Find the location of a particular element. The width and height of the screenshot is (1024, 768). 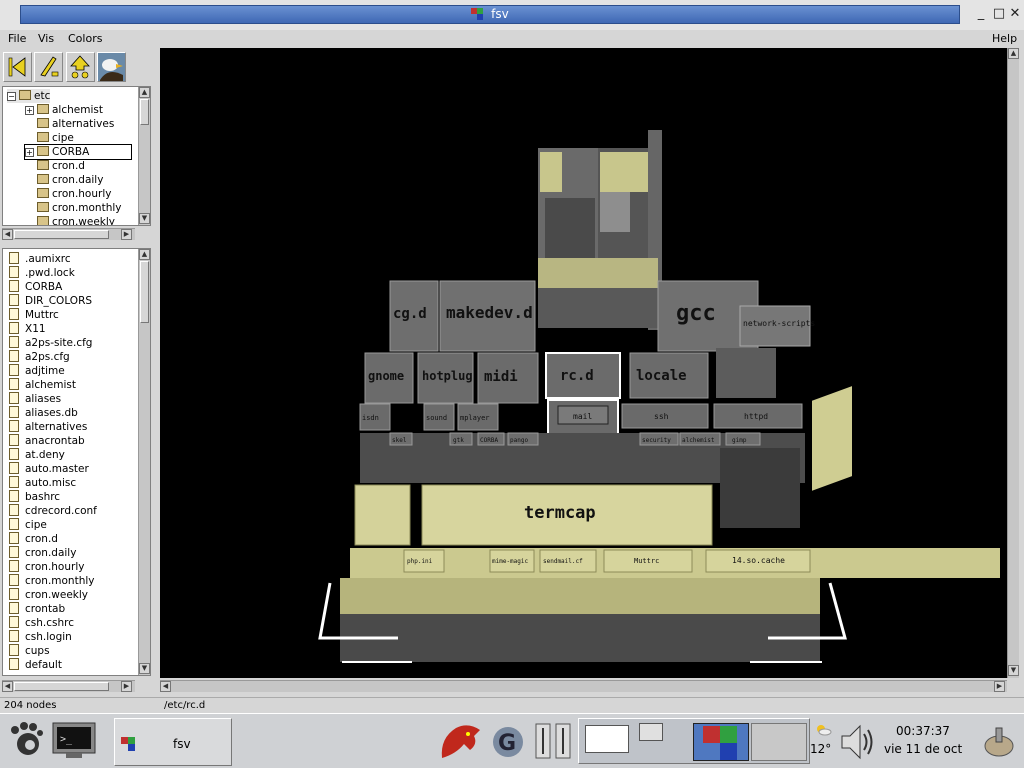

workspace-pager is located at coordinates (694, 741).